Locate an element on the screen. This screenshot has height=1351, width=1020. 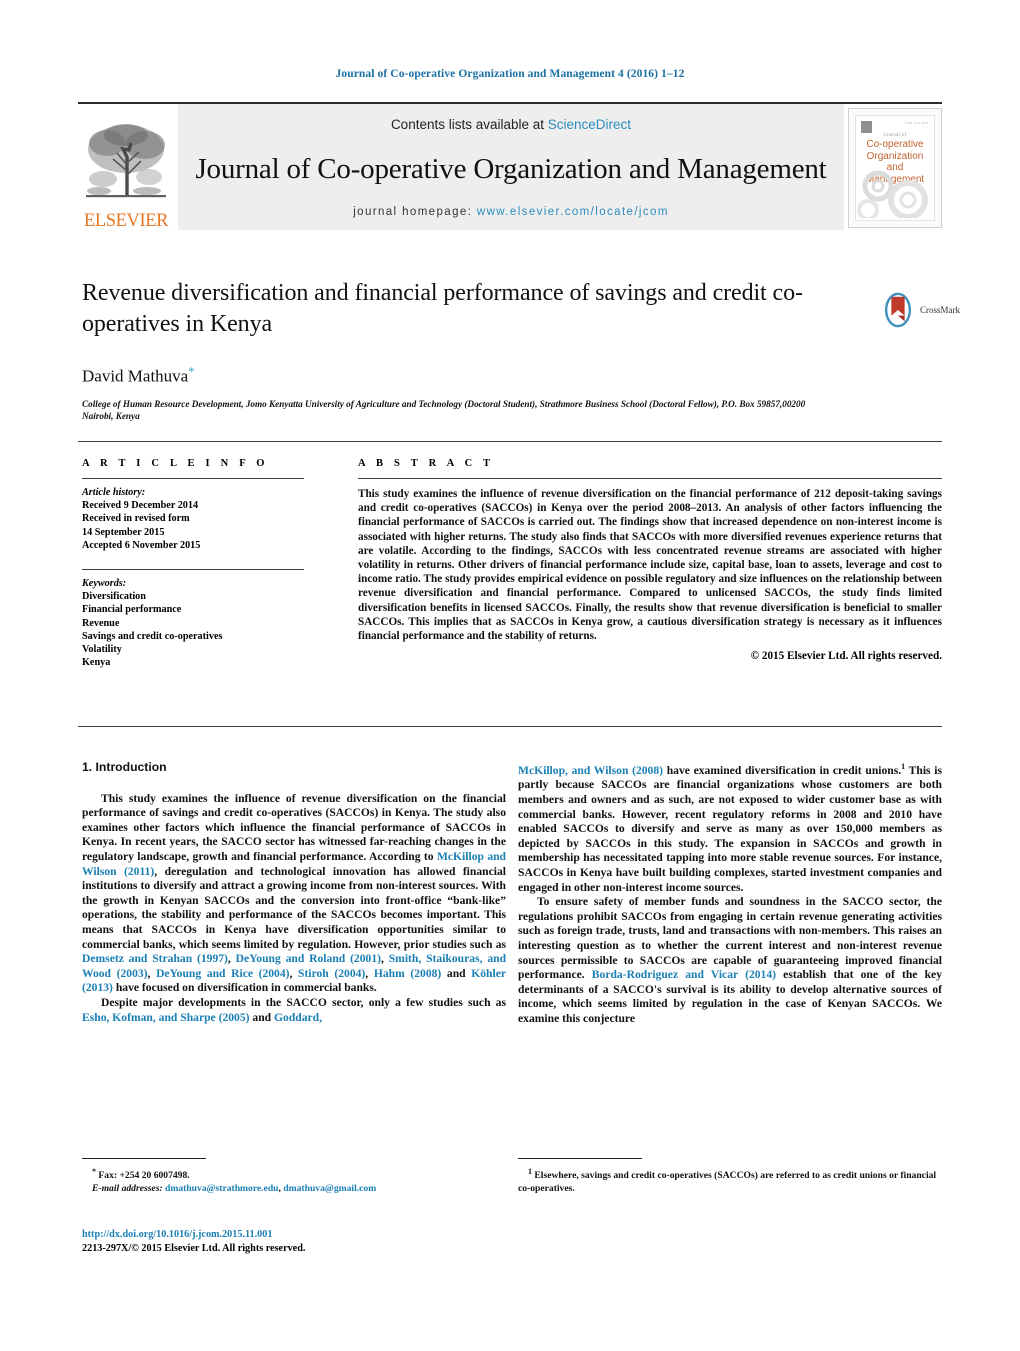
footnote-marker: 1 is located at coordinates (530, 1171).